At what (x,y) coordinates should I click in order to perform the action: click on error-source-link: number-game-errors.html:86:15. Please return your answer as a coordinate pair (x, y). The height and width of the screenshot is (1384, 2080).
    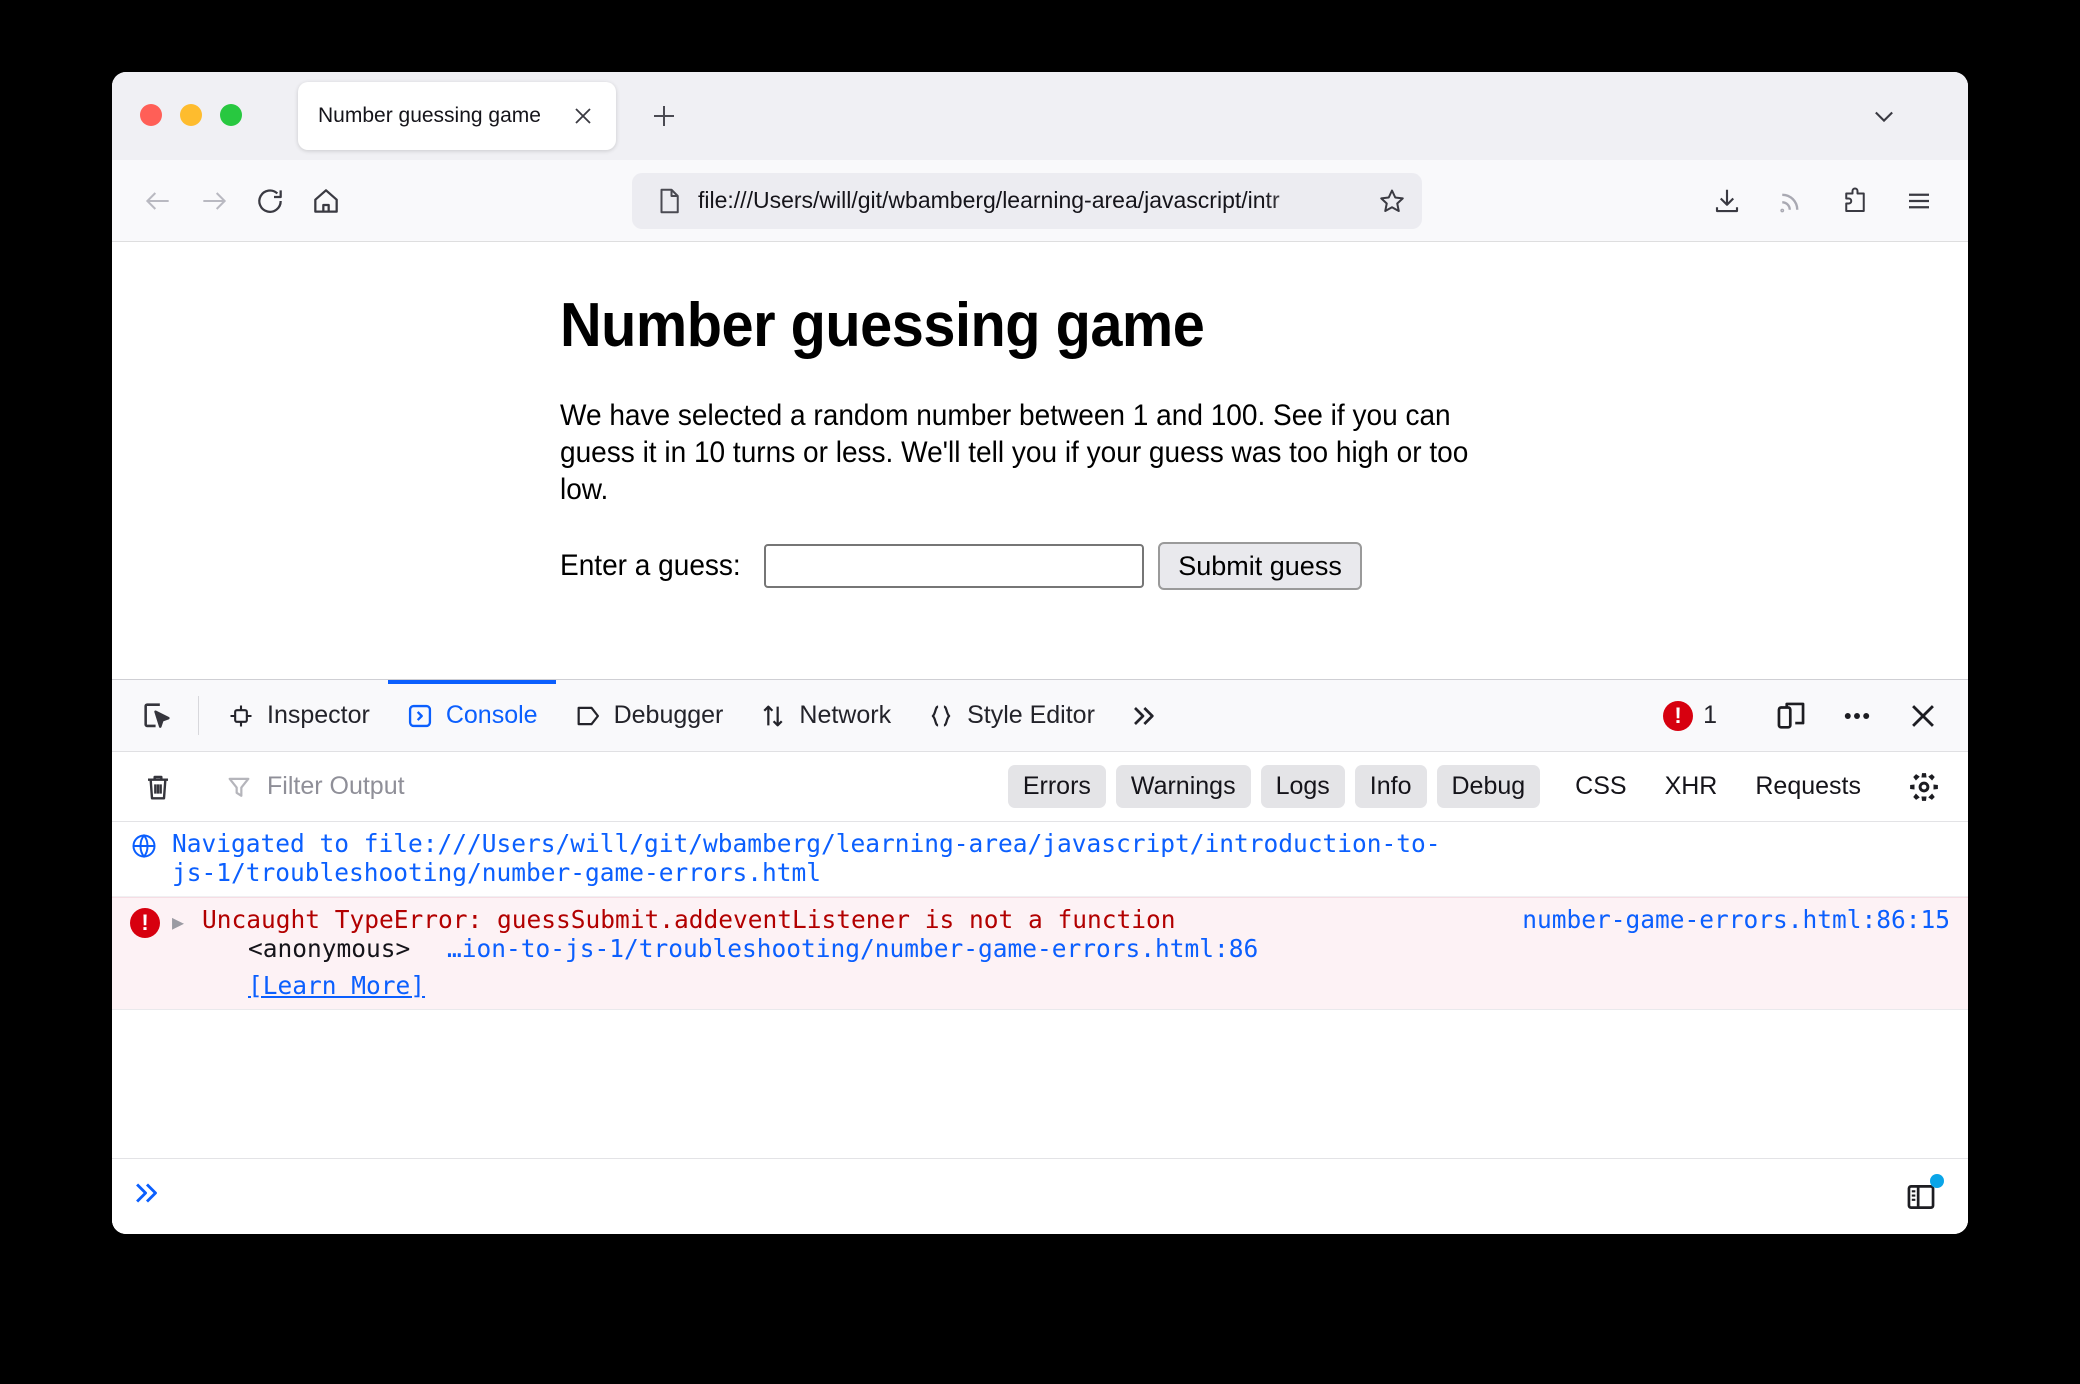
    Looking at the image, I should click on (1726, 920).